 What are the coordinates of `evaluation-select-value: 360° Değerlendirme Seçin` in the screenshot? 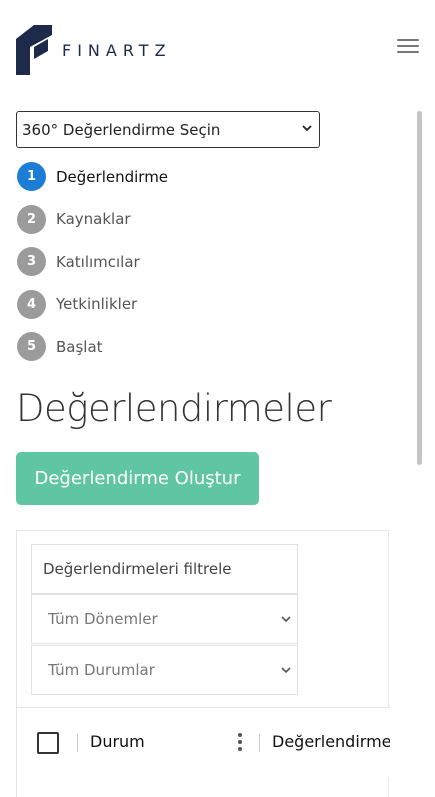 It's located at (121, 129).